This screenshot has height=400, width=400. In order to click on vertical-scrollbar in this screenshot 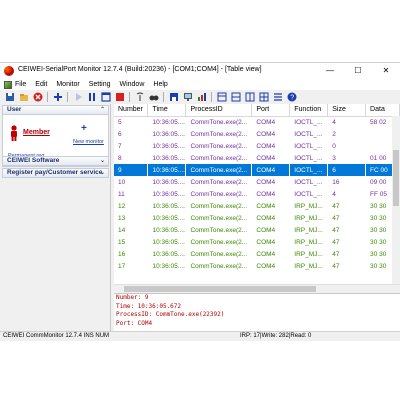, I will do `click(396, 200)`.